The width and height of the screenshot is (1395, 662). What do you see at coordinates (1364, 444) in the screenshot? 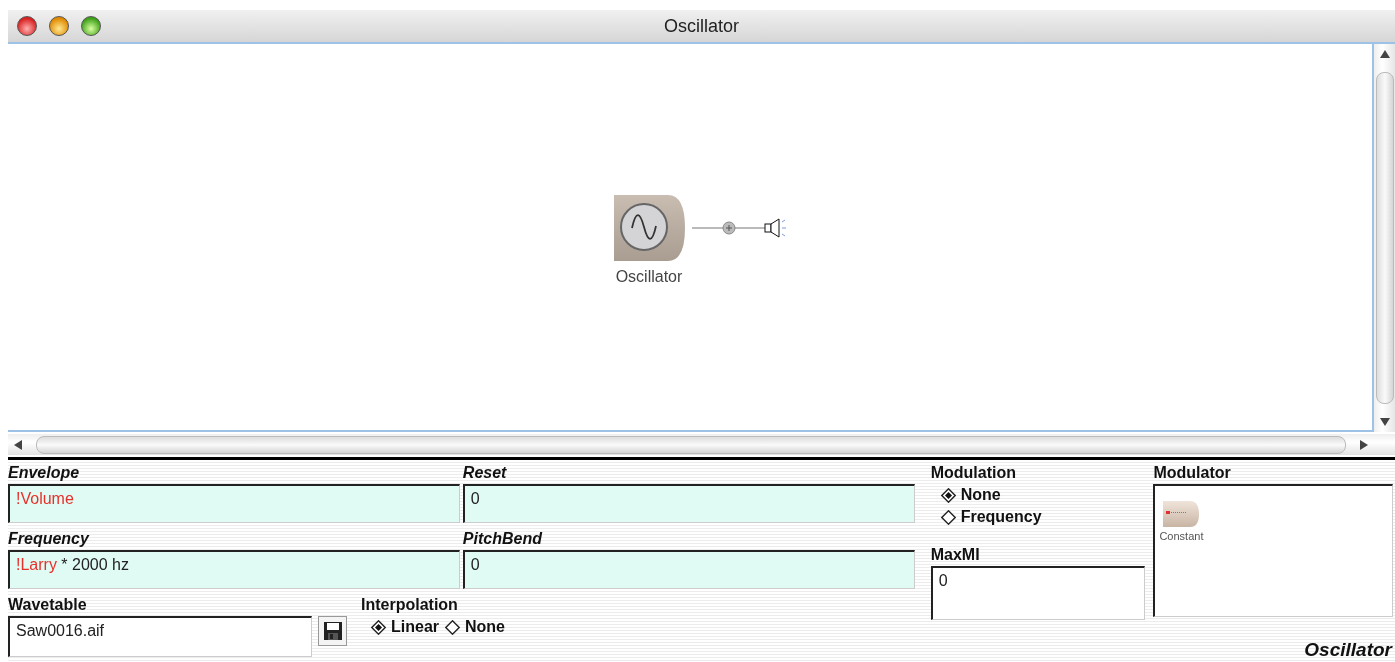
I see `scroll-right-icon` at bounding box center [1364, 444].